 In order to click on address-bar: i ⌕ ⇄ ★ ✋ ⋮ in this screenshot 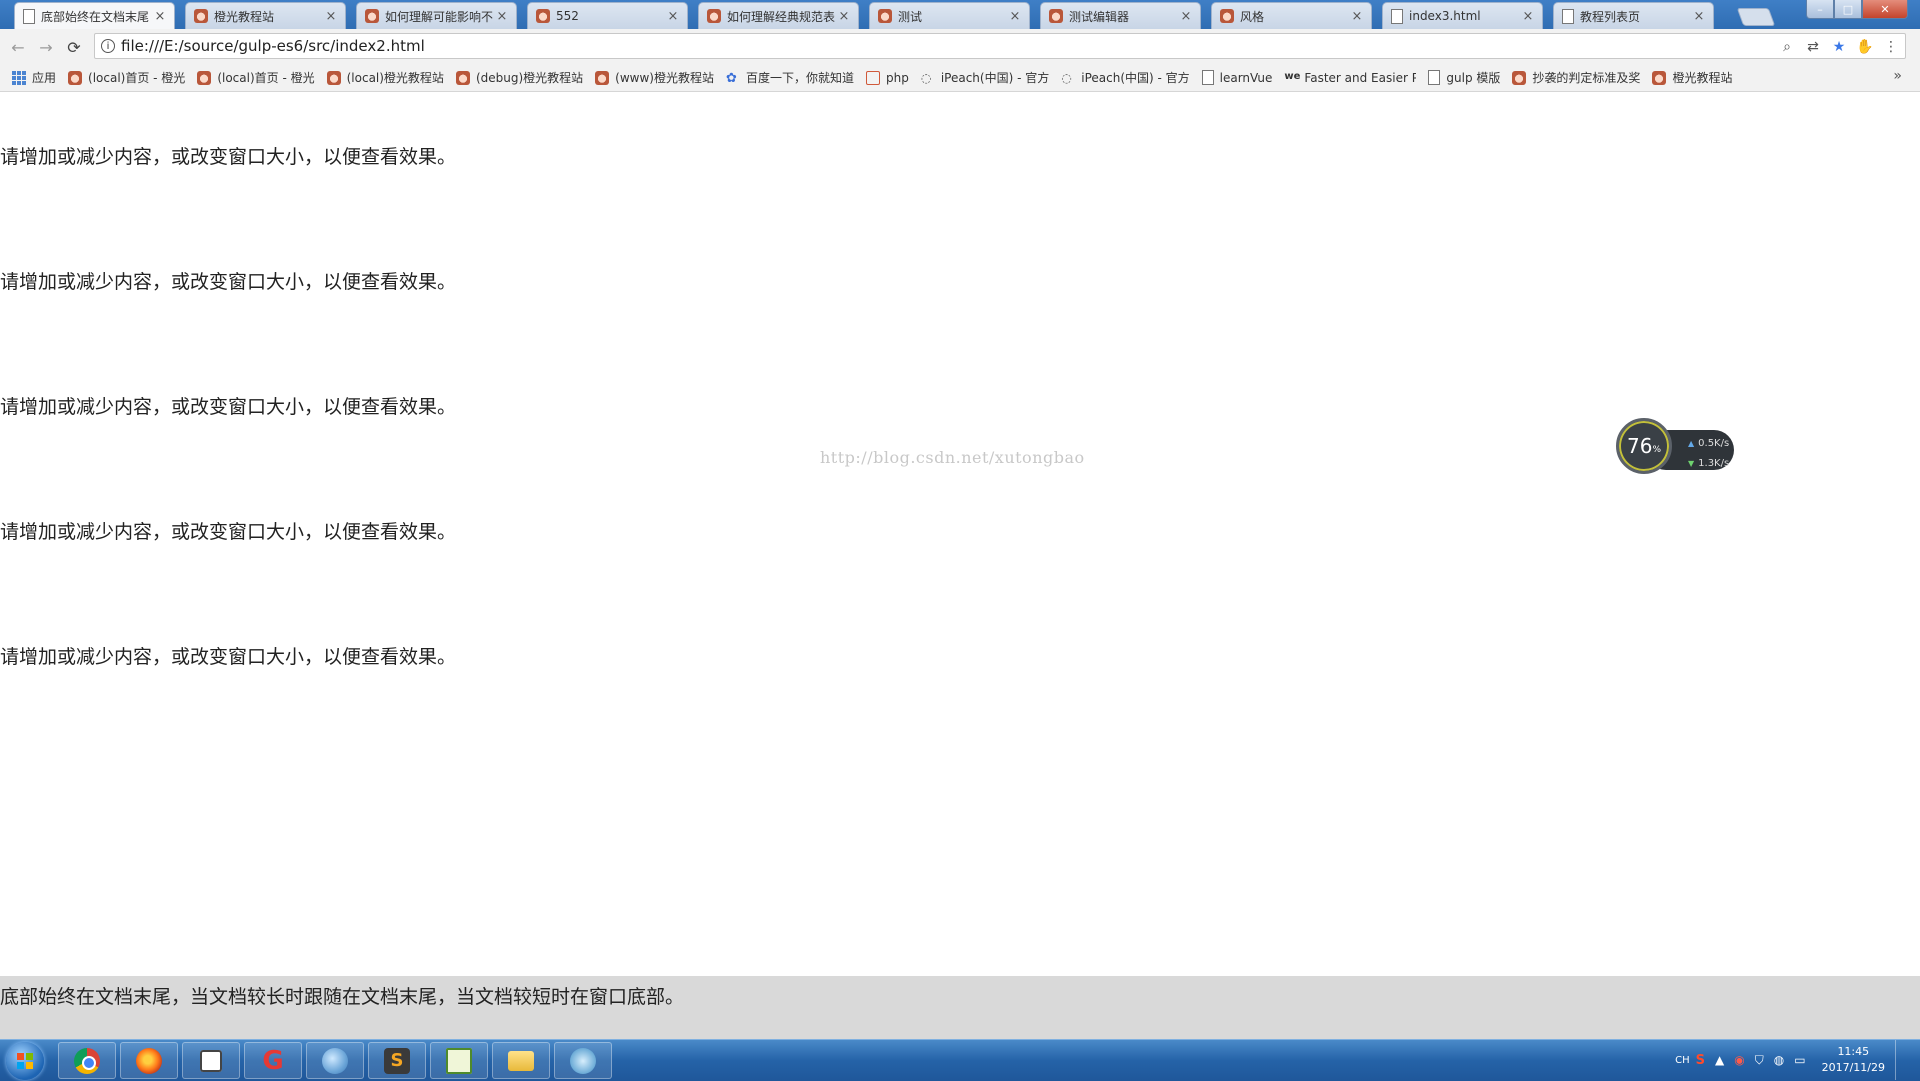, I will do `click(1000, 46)`.